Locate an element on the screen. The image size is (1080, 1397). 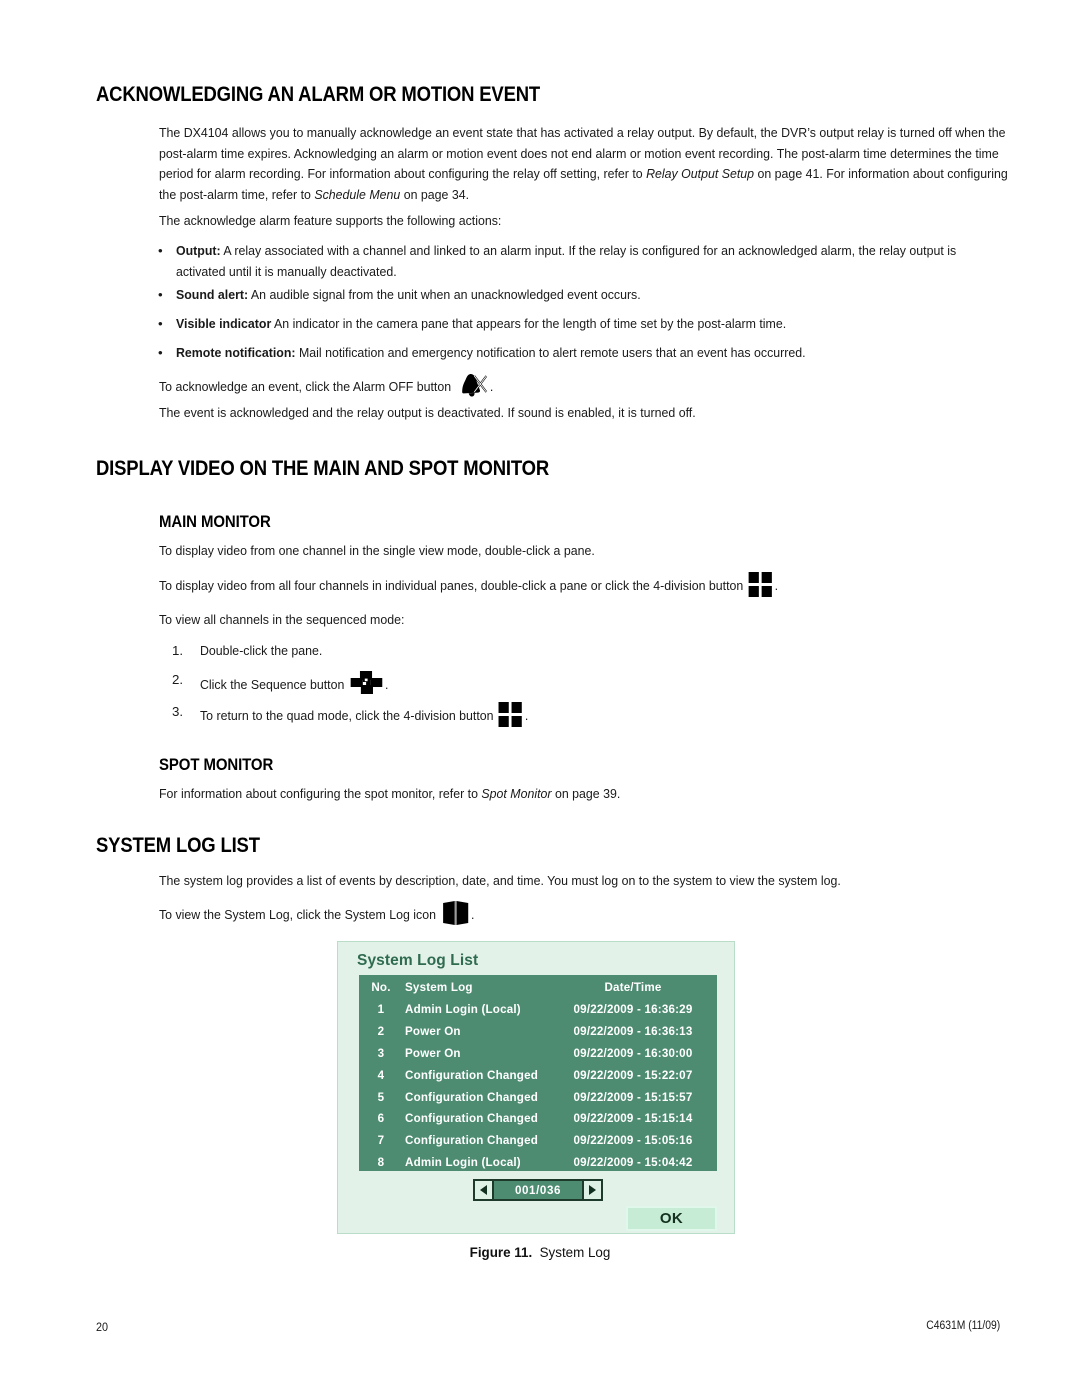
heading-spot-monitor: SPOT MONITOR is located at coordinates (216, 764).